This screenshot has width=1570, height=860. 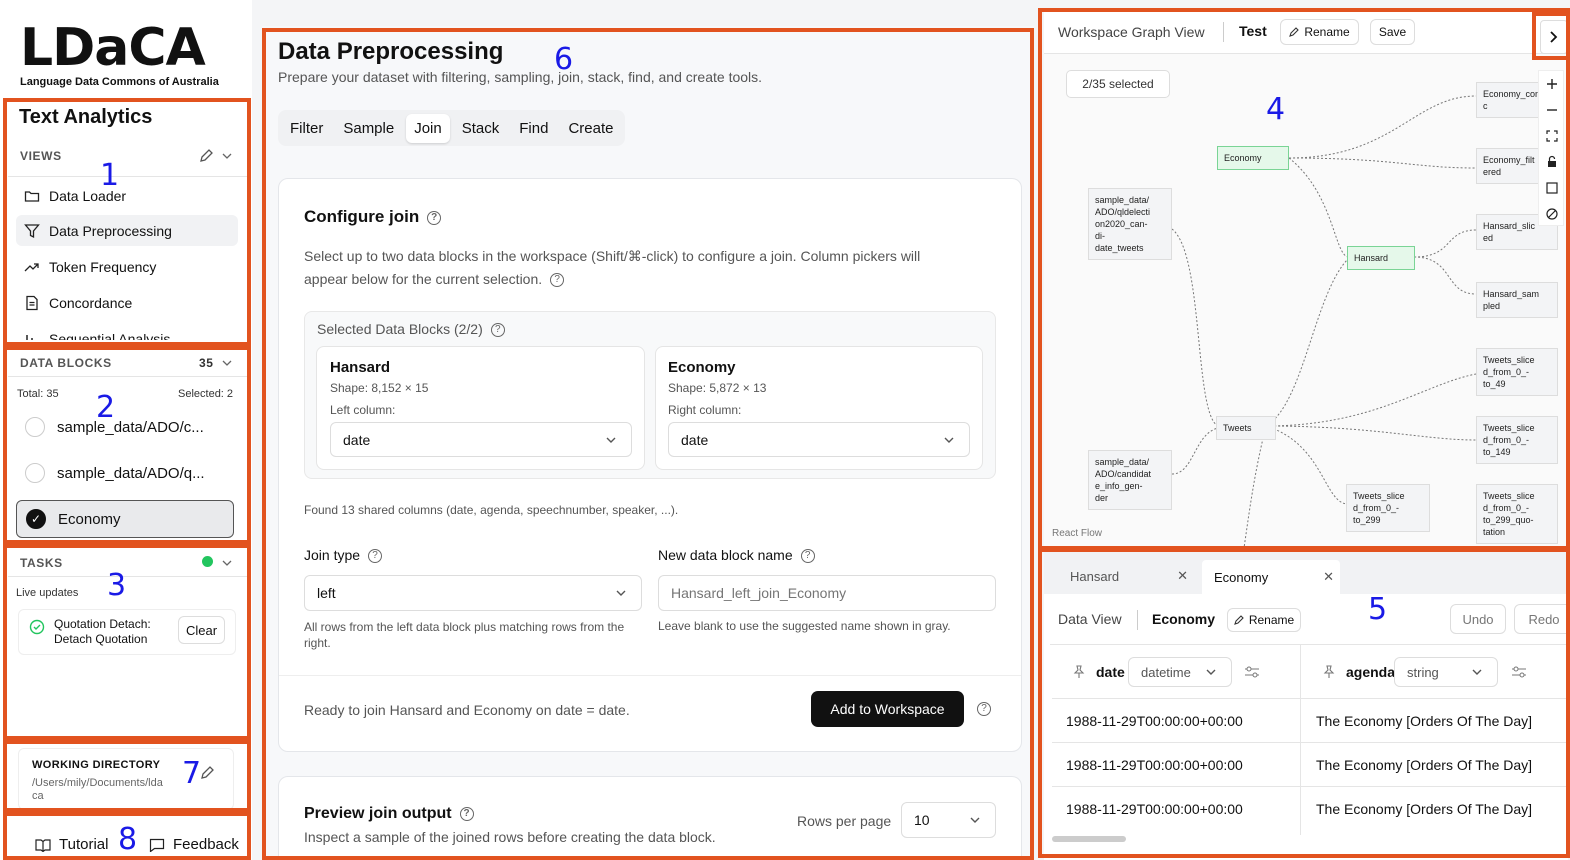 I want to click on square-icon, so click(x=1552, y=188).